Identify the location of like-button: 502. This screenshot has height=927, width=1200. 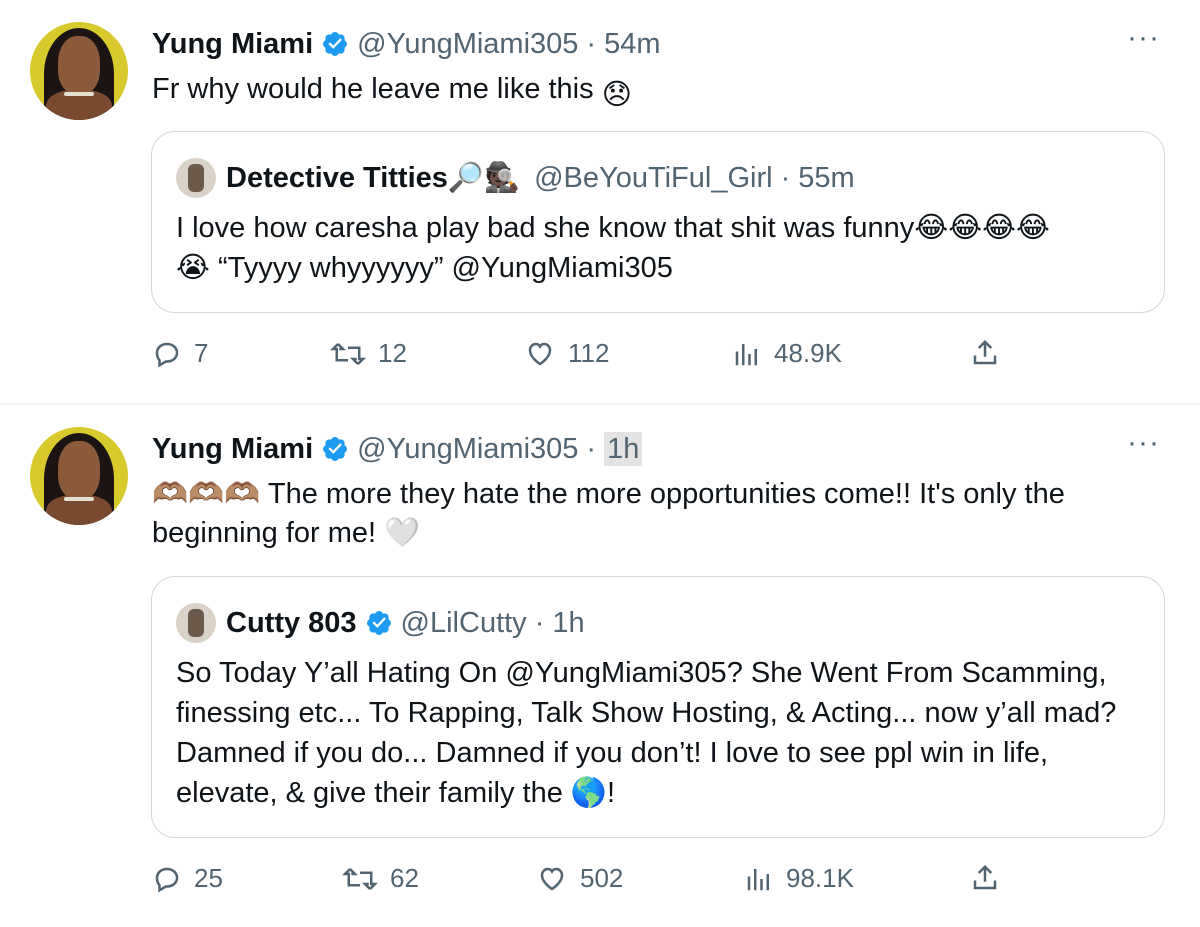
(579, 878).